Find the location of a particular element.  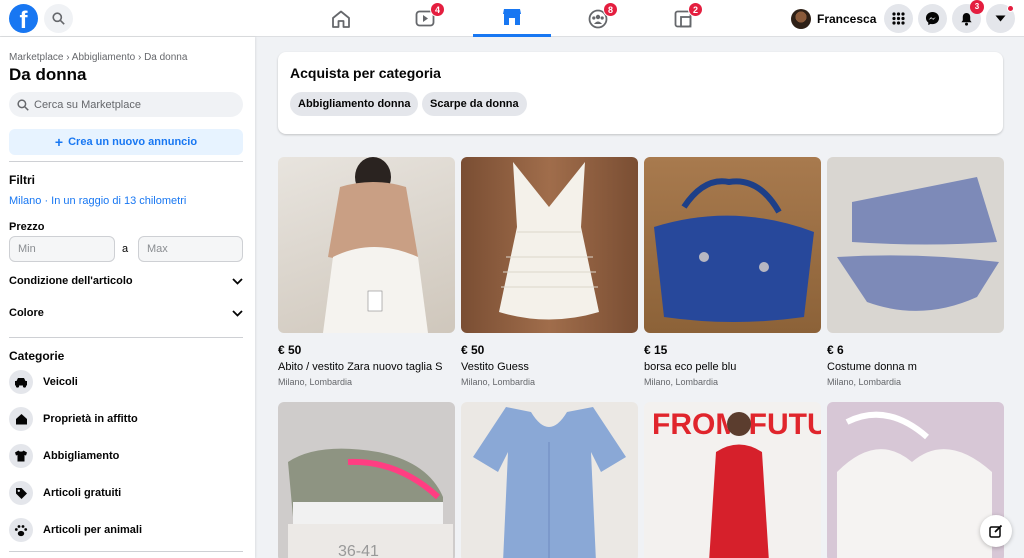

bell-icon is located at coordinates (966, 19).